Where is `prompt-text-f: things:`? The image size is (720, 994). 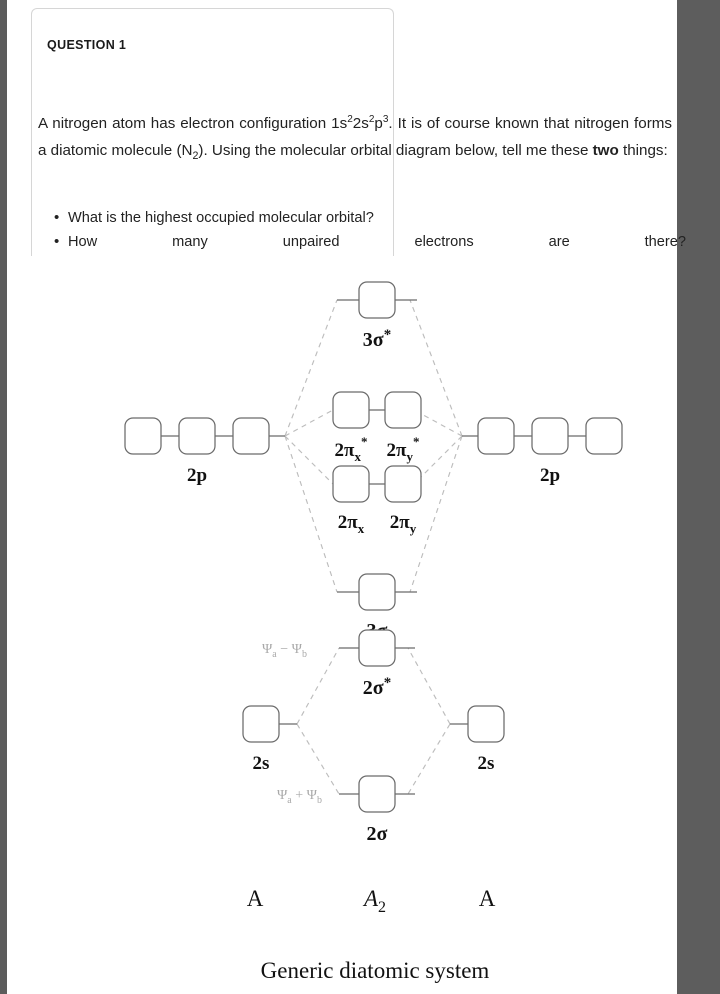 prompt-text-f: things: is located at coordinates (643, 151).